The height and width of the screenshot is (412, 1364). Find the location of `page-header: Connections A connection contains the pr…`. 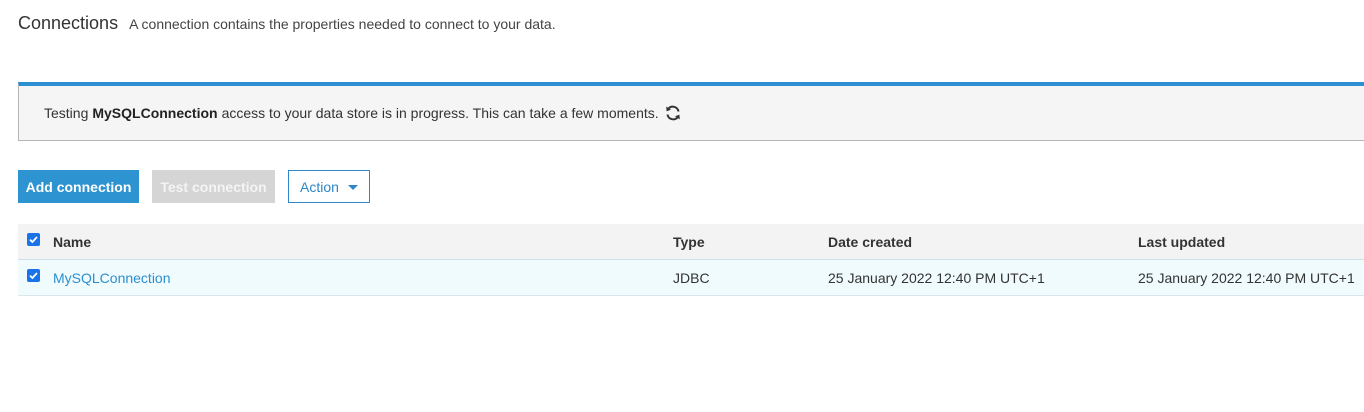

page-header: Connections A connection contains the pr… is located at coordinates (287, 23).